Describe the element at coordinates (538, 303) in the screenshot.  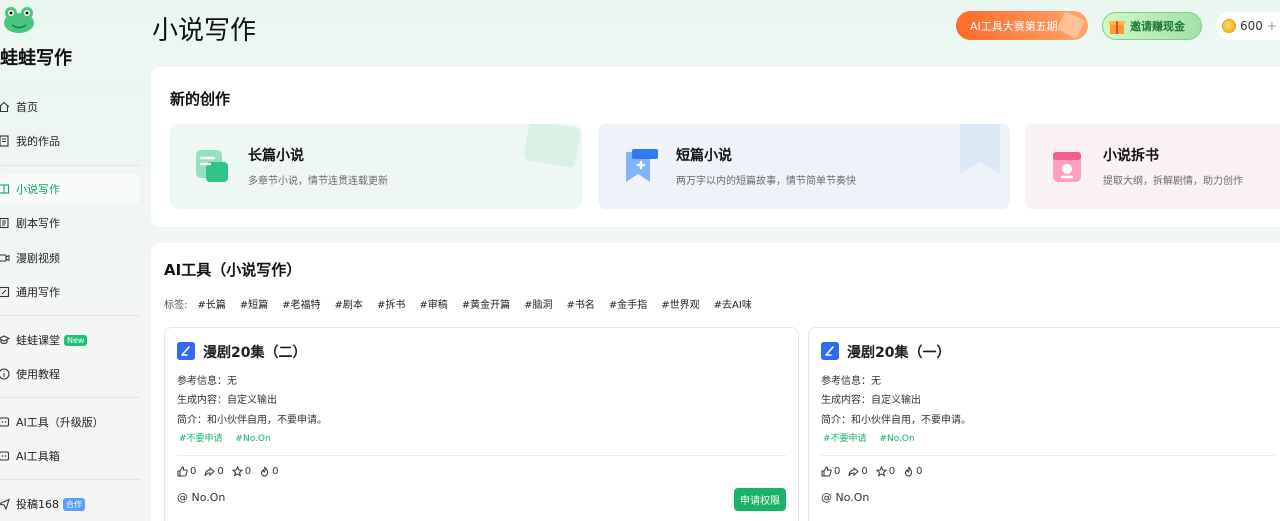
I see `tag-chip: #脑洞` at that location.